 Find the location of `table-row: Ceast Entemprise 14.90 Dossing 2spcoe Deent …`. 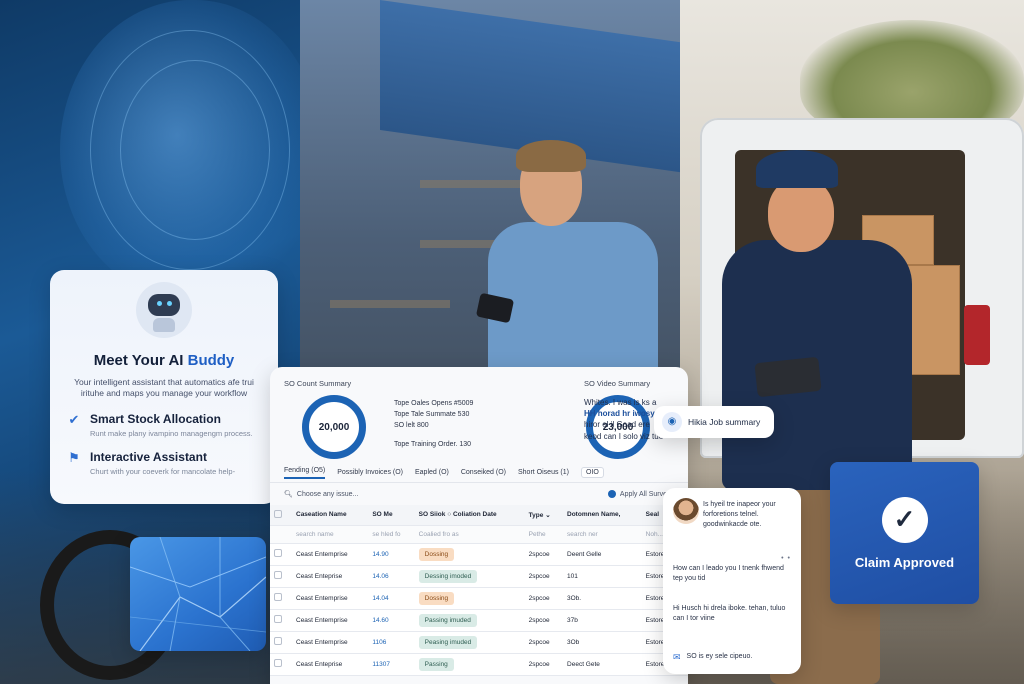

table-row: Ceast Entemprise 14.90 Dossing 2spcoe Deent … is located at coordinates (479, 554).